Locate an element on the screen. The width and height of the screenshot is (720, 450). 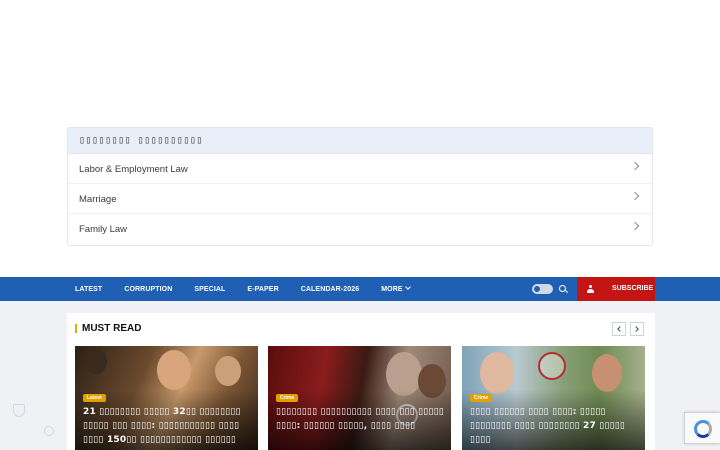
recaptcha-icon is located at coordinates (703, 429).